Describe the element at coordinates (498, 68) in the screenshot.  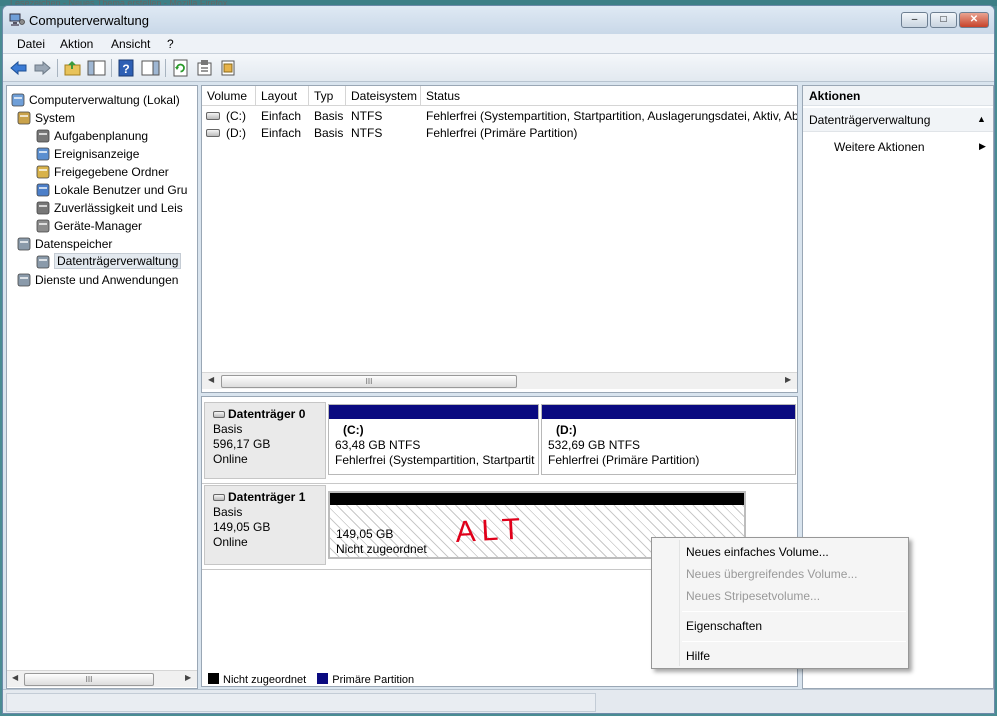
I see `toolbar: ?` at that location.